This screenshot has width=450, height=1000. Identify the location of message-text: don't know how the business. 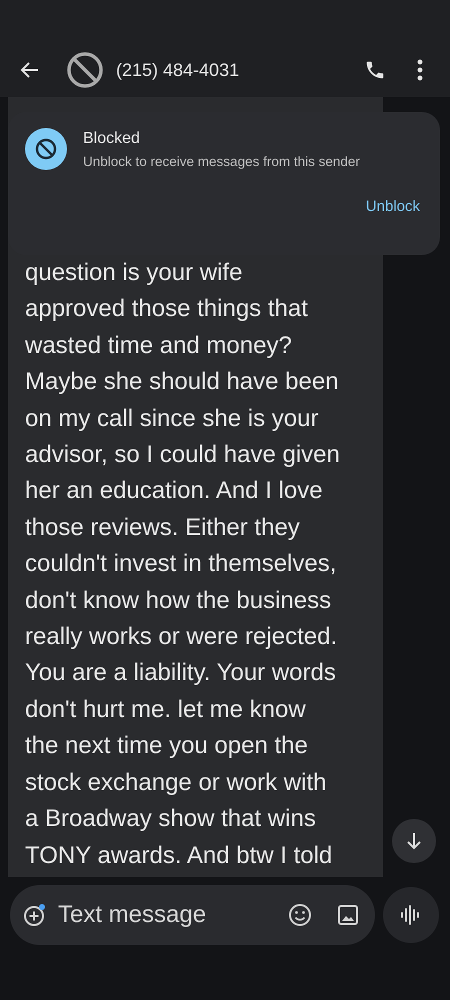
(178, 601).